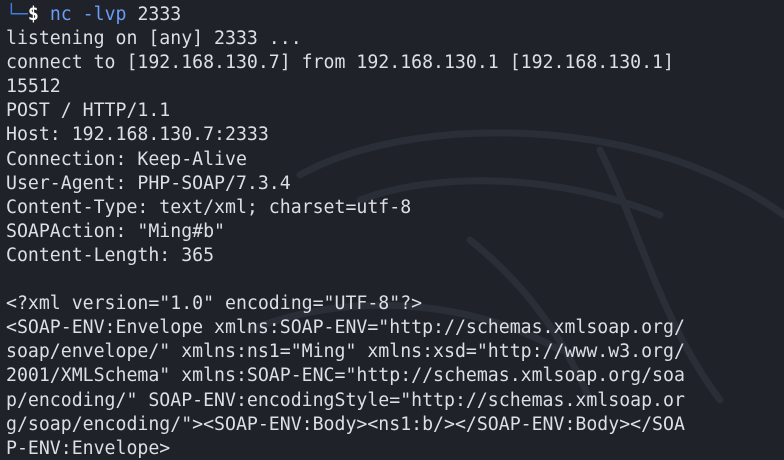  What do you see at coordinates (33, 14) in the screenshot?
I see `prompt-symbol: $` at bounding box center [33, 14].